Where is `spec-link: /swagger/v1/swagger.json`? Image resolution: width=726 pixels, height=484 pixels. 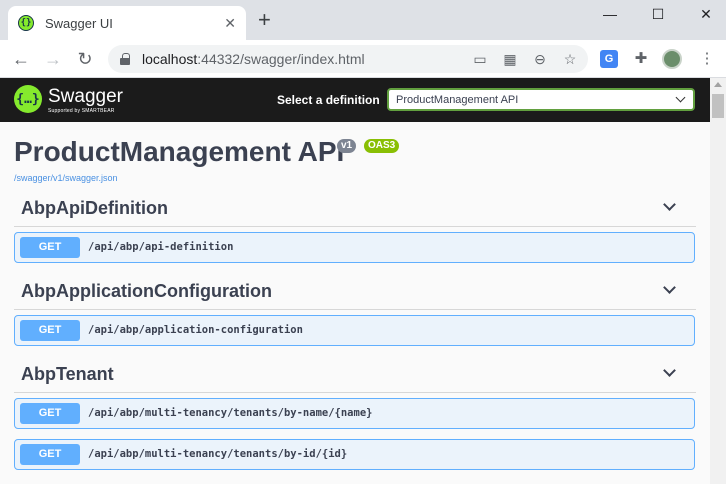
spec-link: /swagger/v1/swagger.json is located at coordinates (66, 178).